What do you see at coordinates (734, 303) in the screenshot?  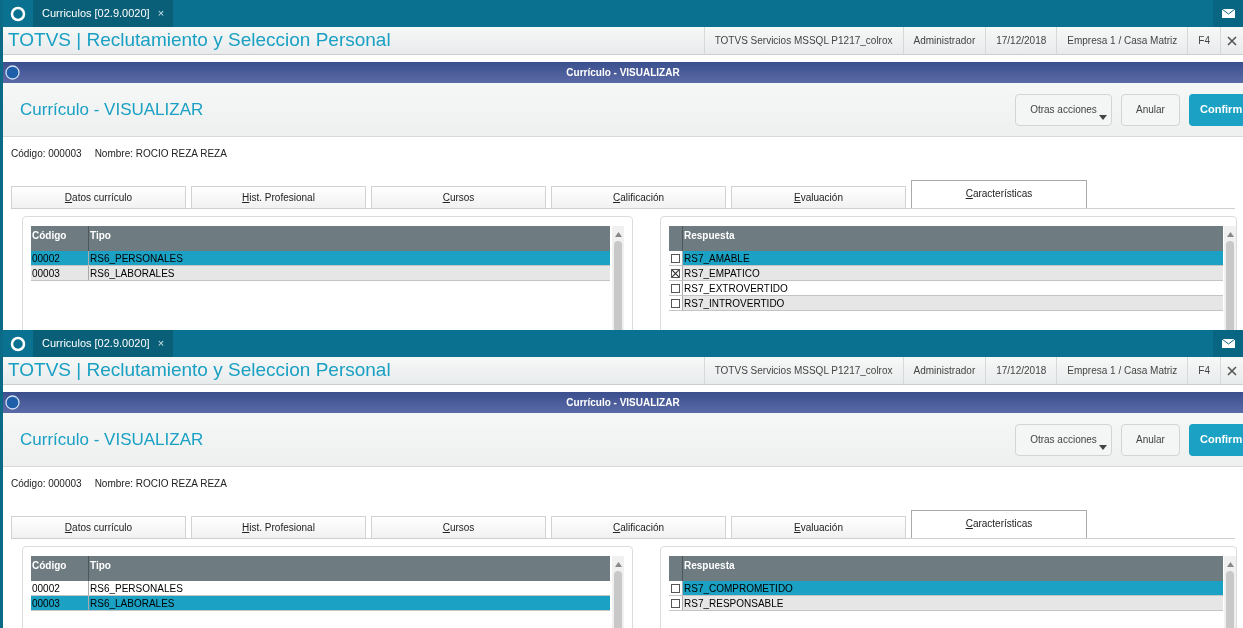 I see `table-cell-text: RS7_INTROVERTIDO` at bounding box center [734, 303].